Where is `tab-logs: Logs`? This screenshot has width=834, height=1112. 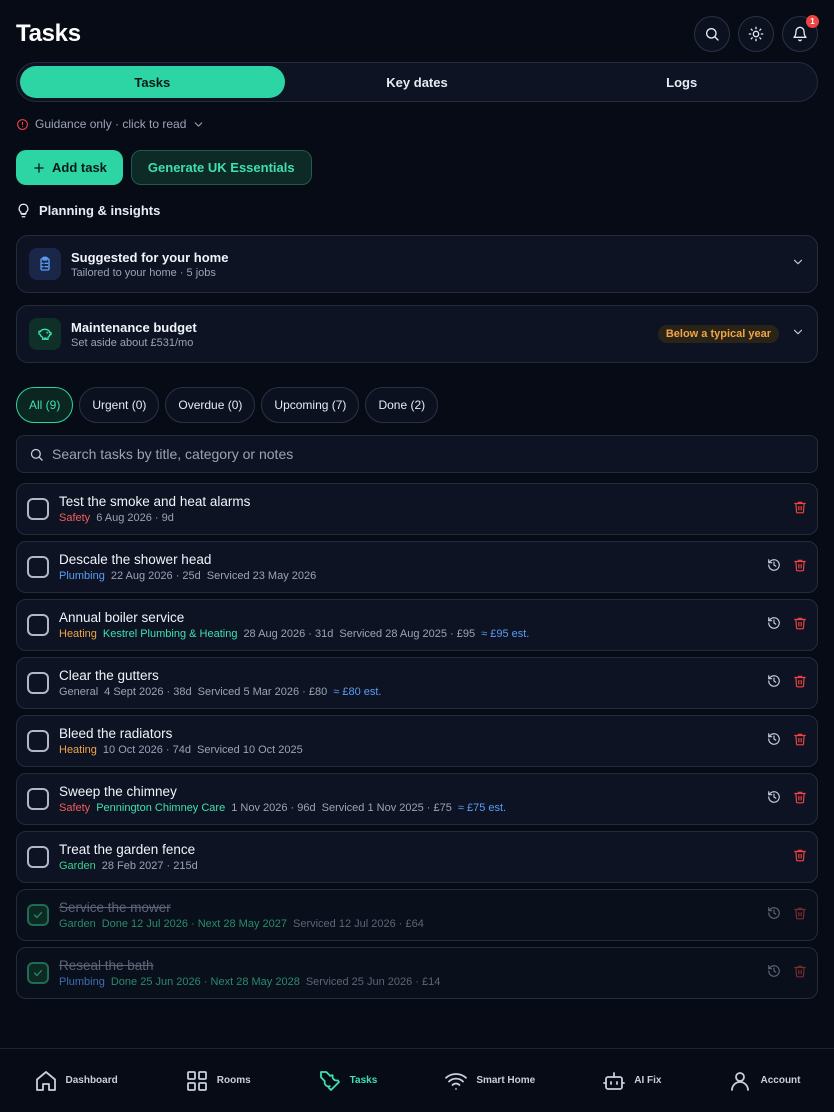
tab-logs: Logs is located at coordinates (681, 82).